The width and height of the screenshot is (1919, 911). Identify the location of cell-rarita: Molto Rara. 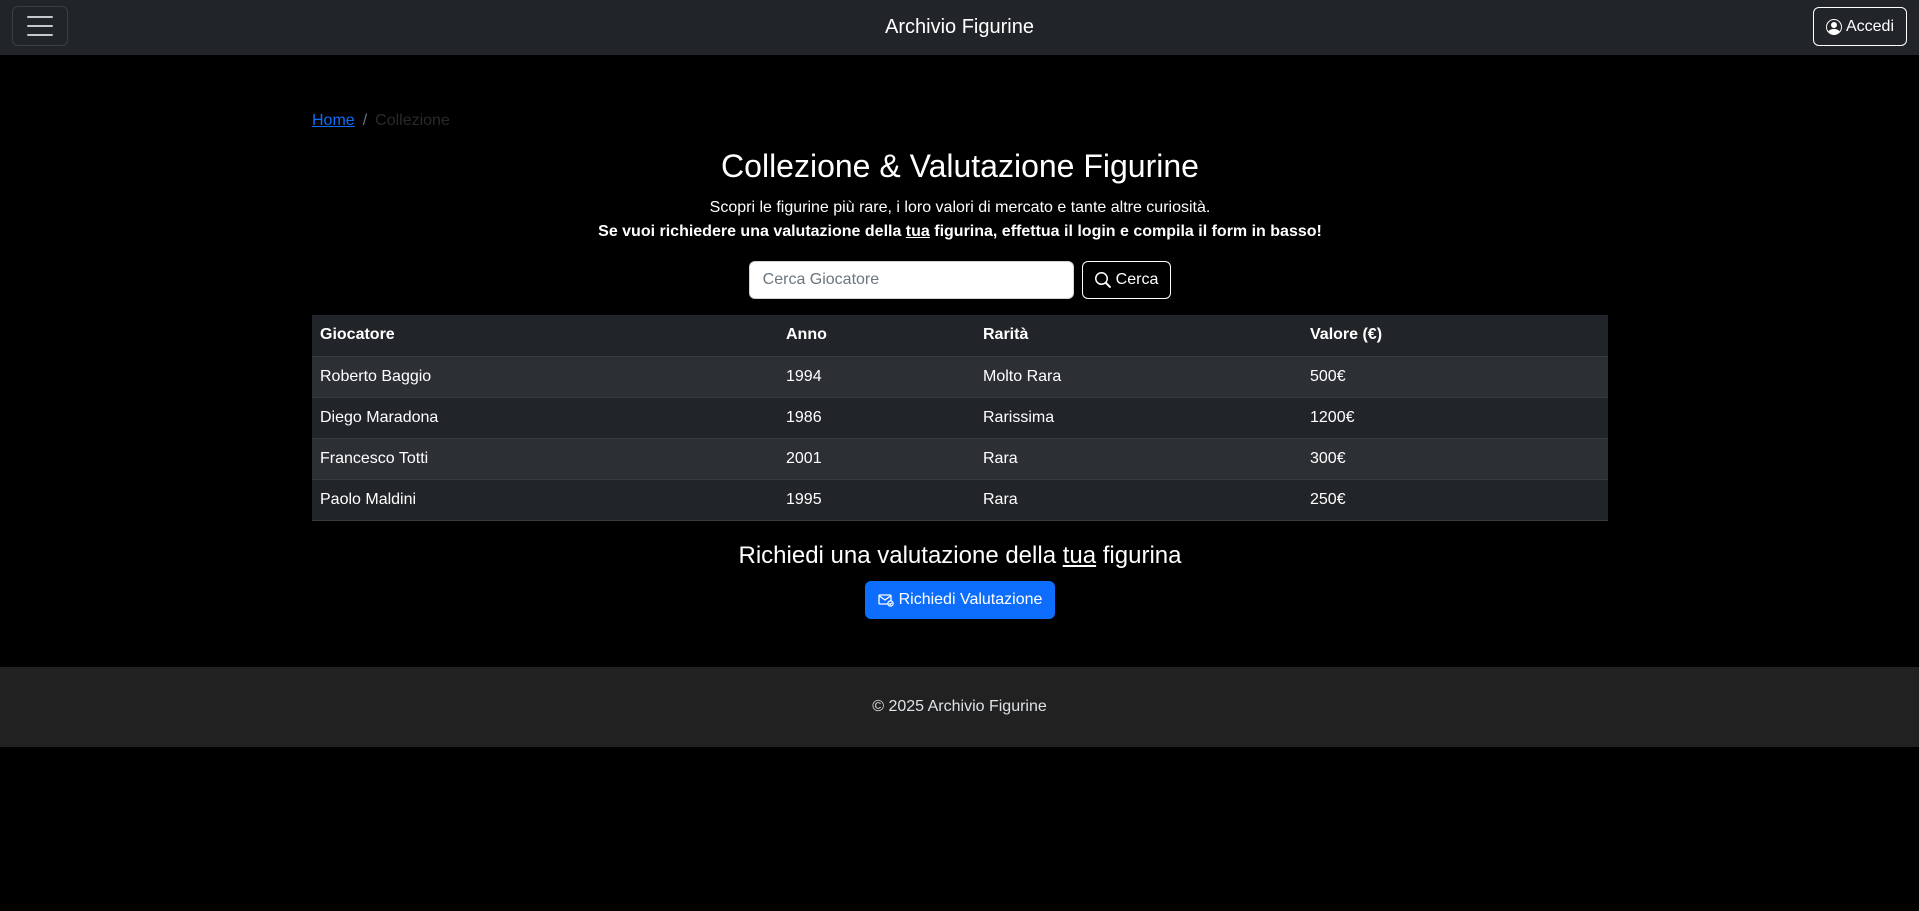
(1138, 377).